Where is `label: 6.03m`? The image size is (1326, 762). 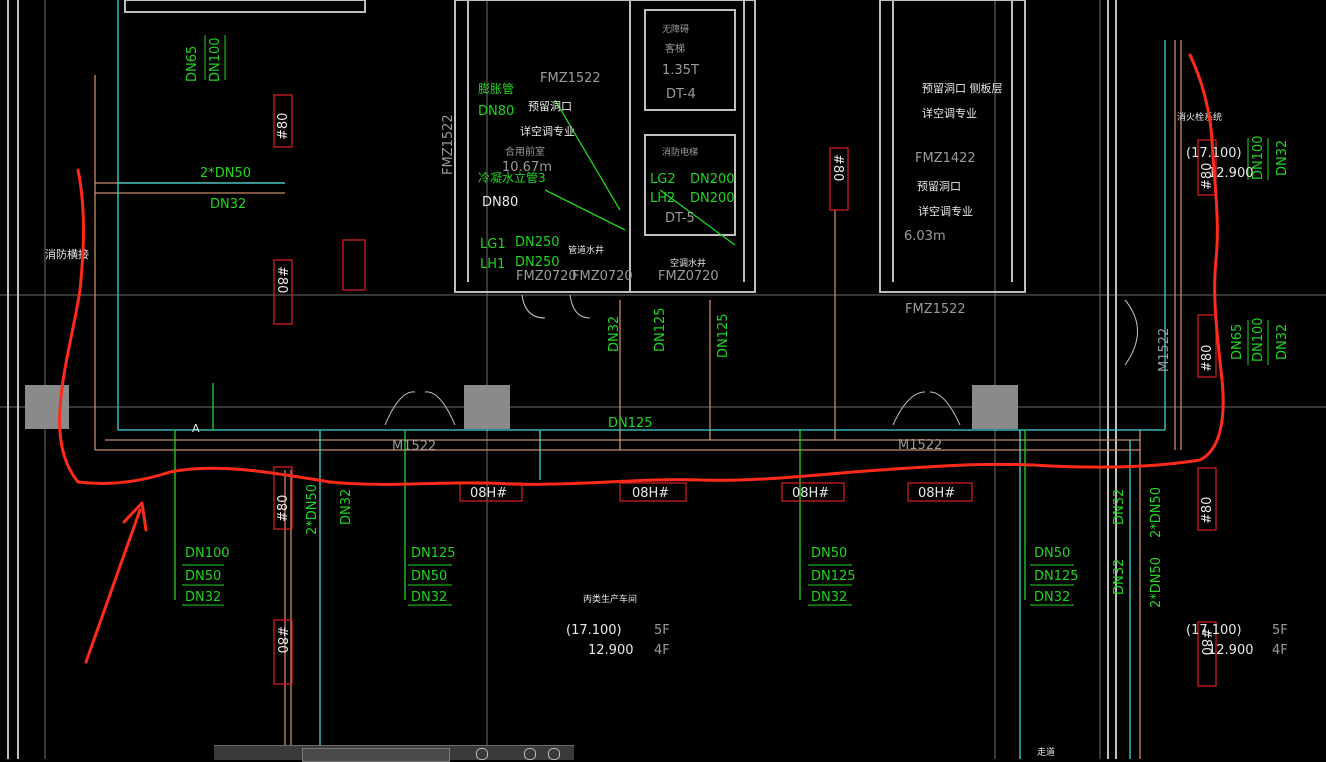
label: 6.03m is located at coordinates (925, 236).